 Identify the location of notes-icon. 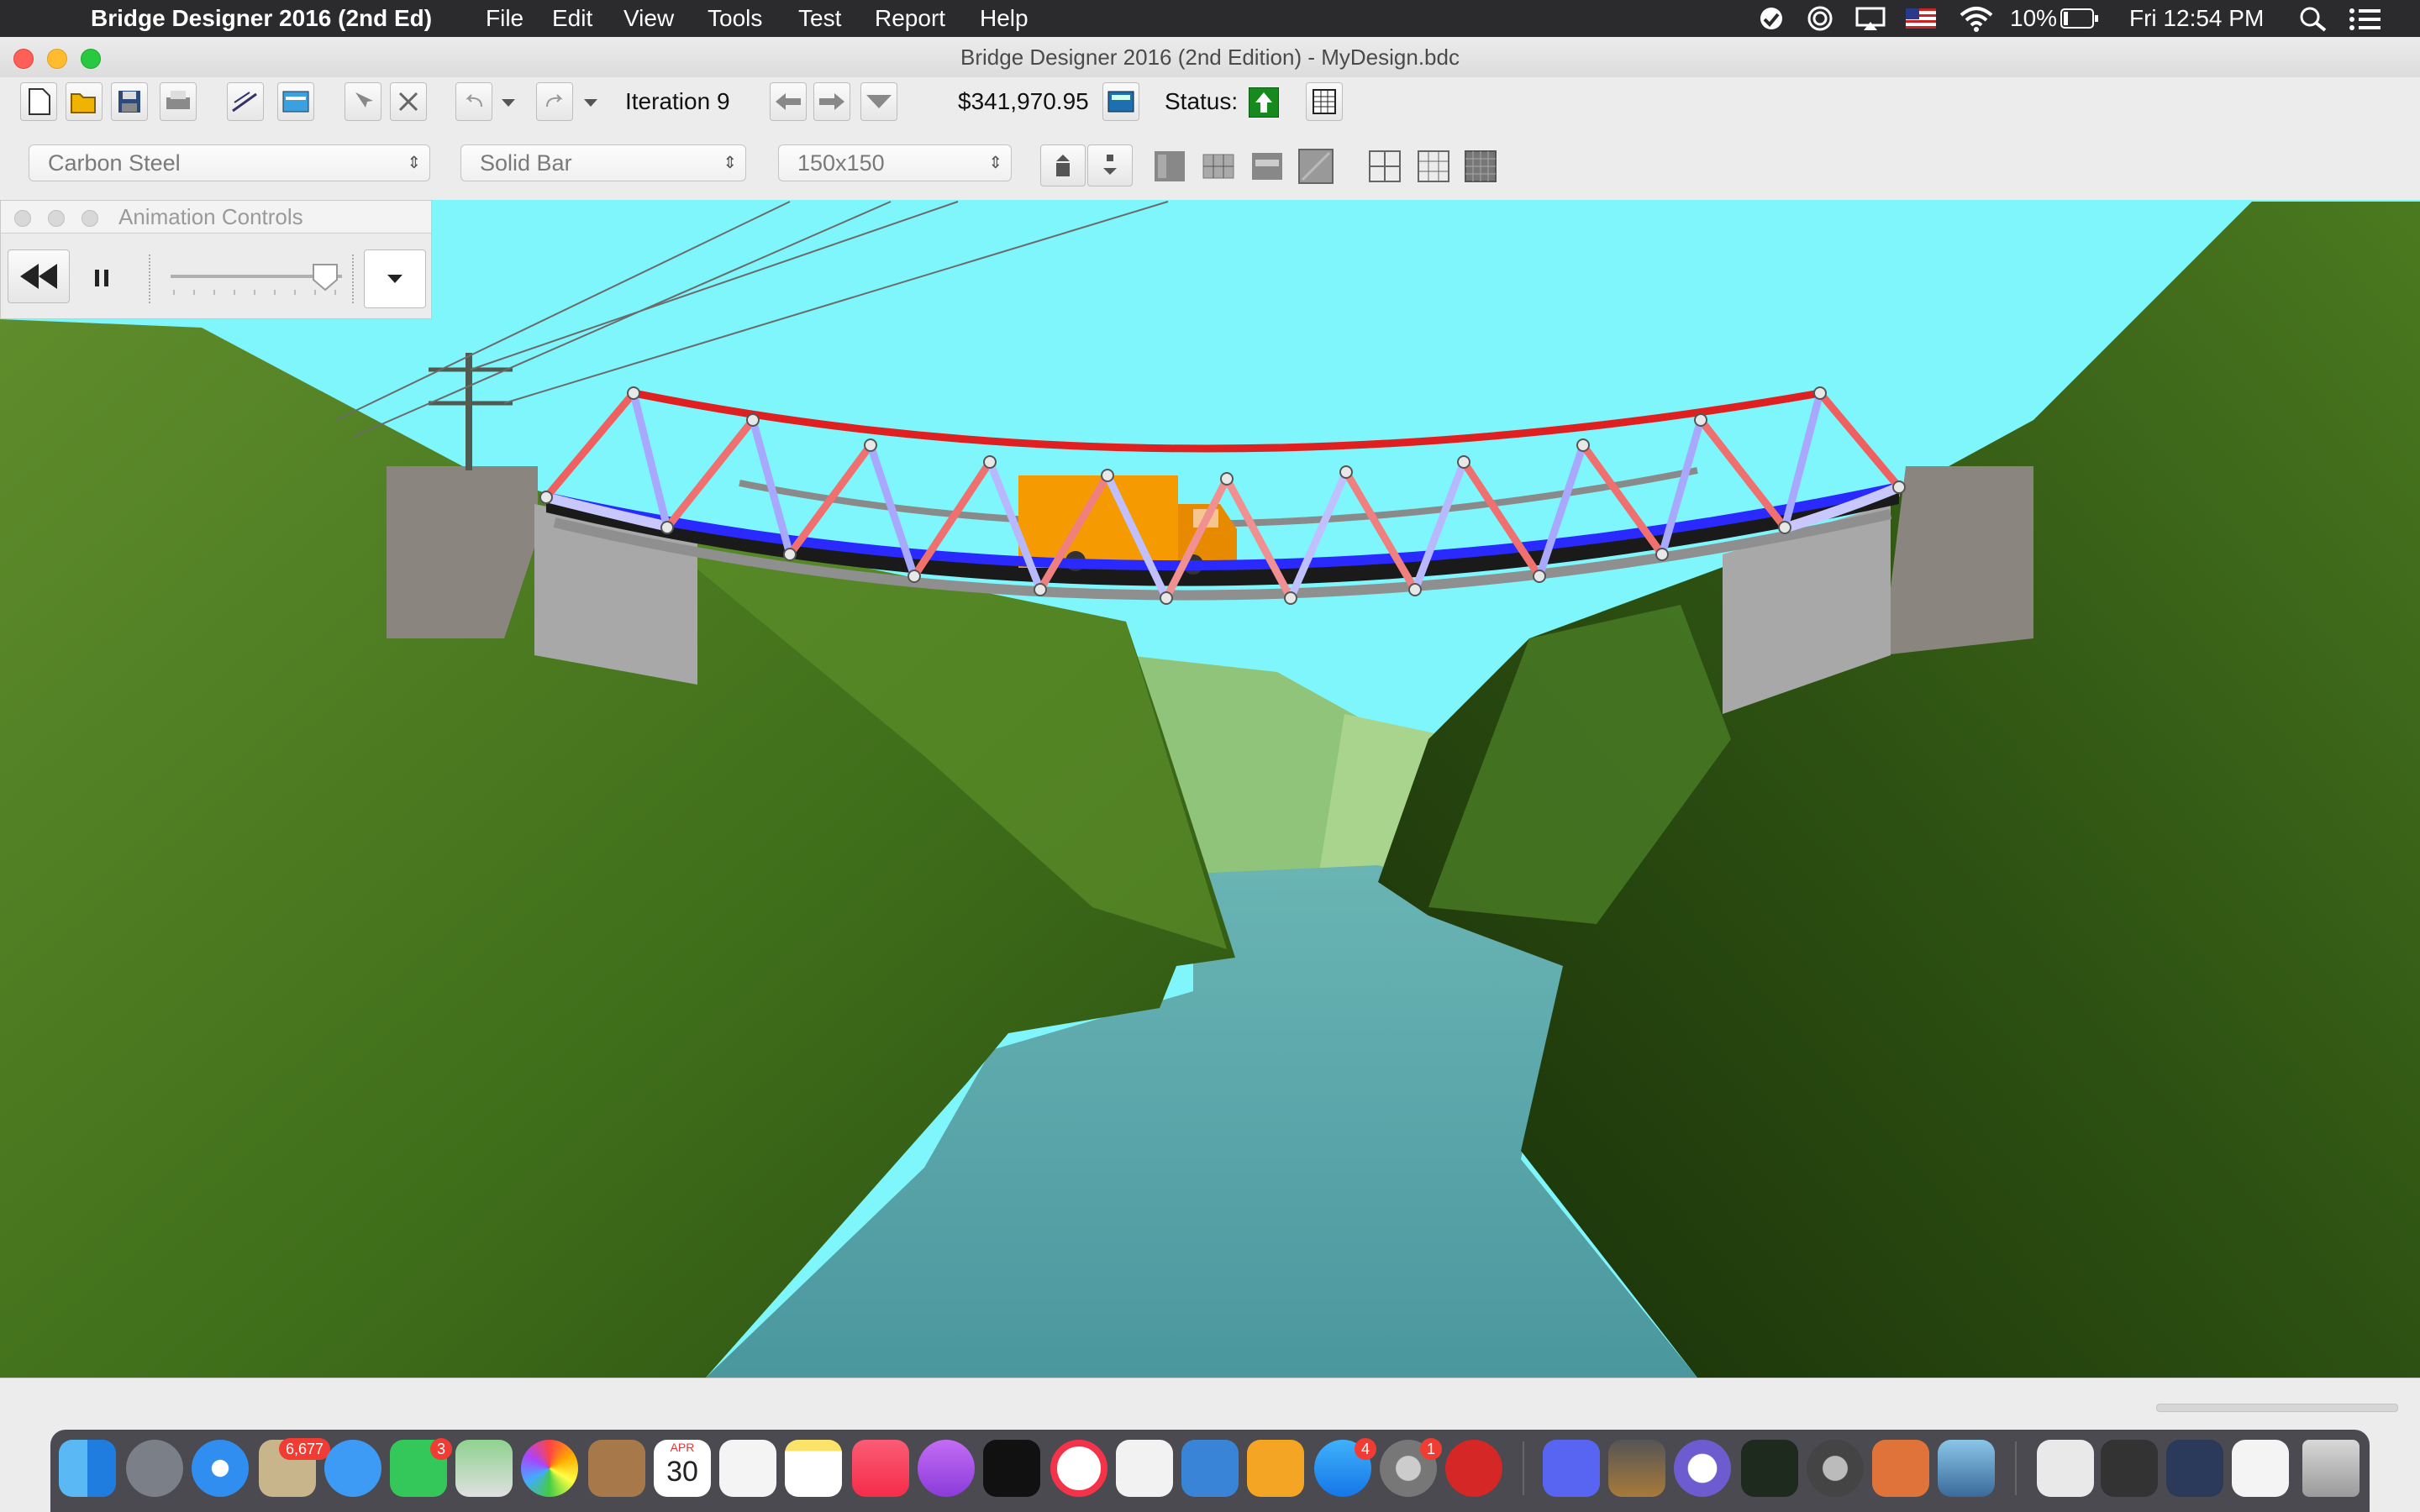
(813, 1468).